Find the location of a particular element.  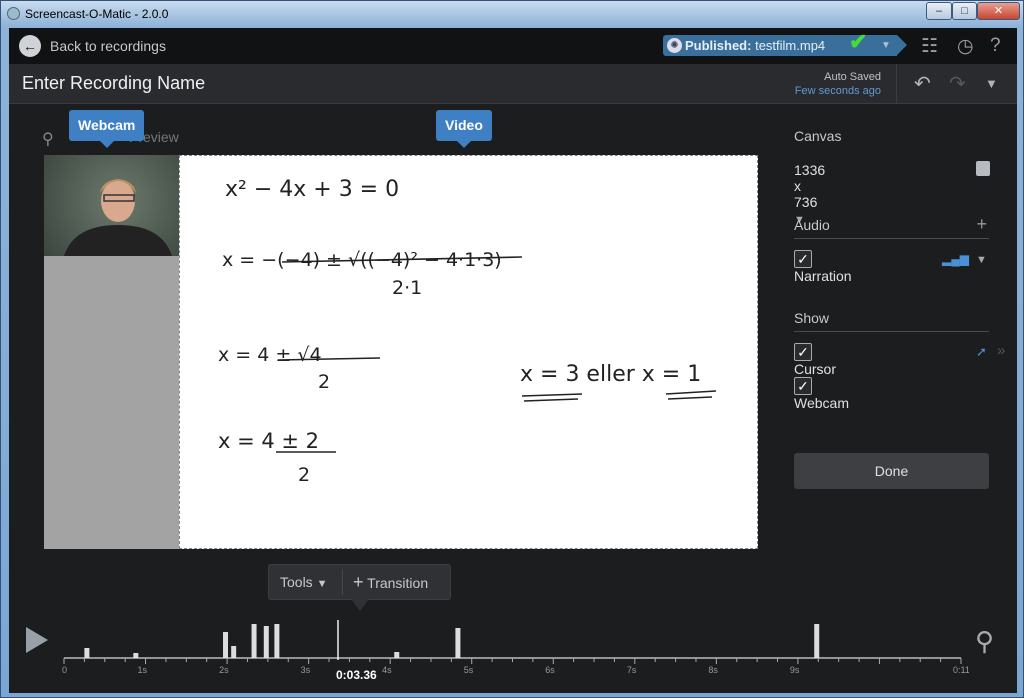

add-transition-button: + Transition is located at coordinates (390, 582).